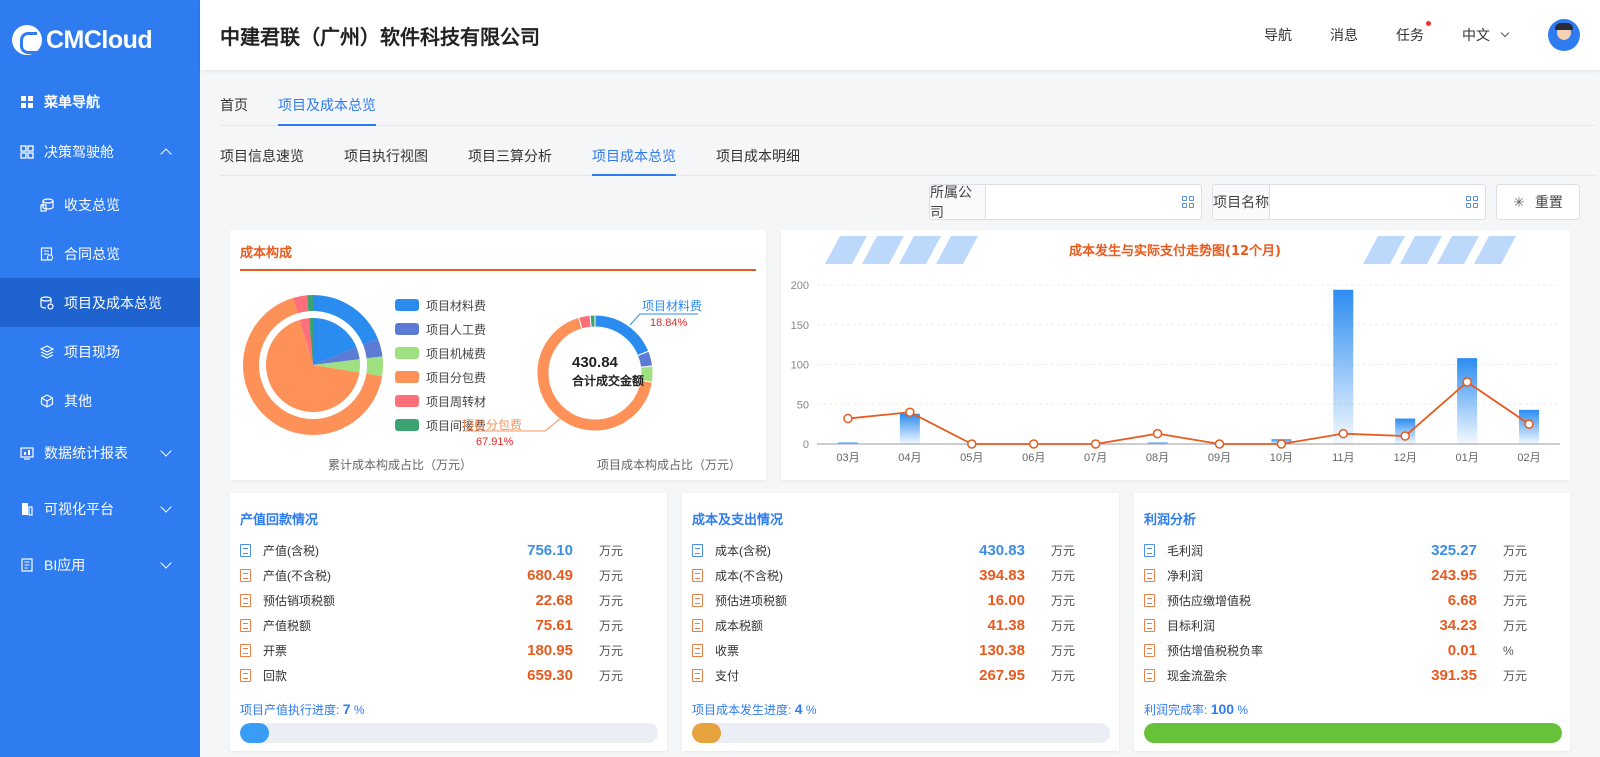  I want to click on company-filter-input, so click(1084, 202).